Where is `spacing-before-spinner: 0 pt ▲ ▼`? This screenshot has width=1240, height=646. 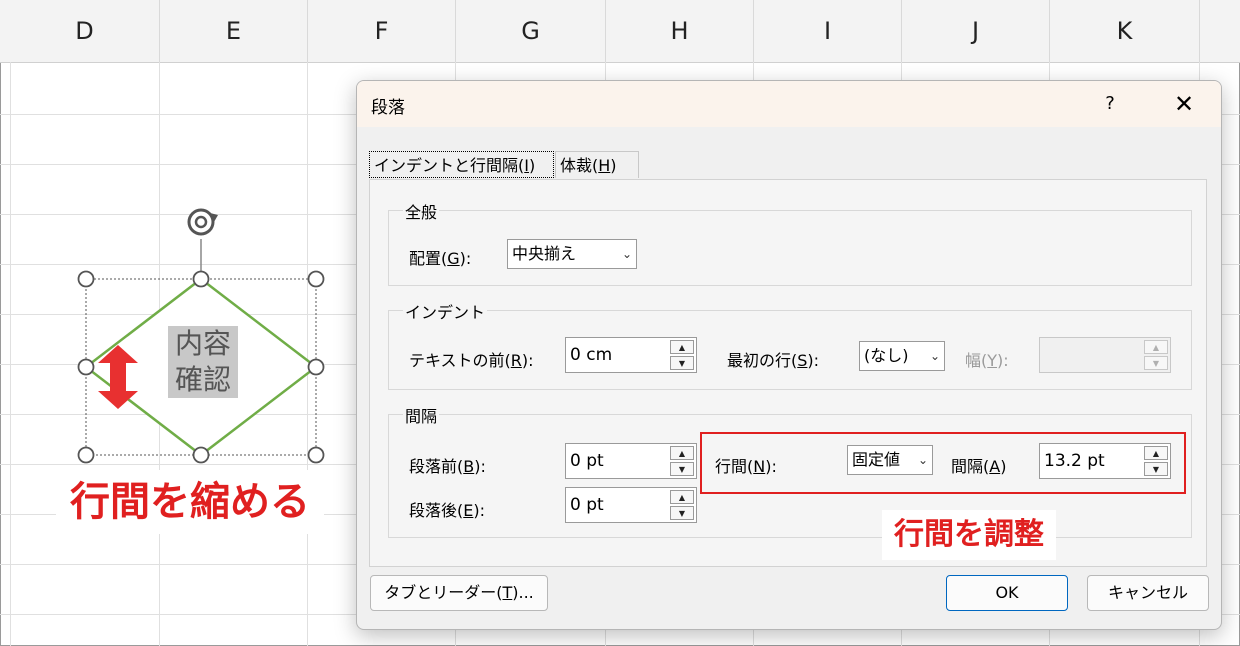
spacing-before-spinner: 0 pt ▲ ▼ is located at coordinates (631, 461).